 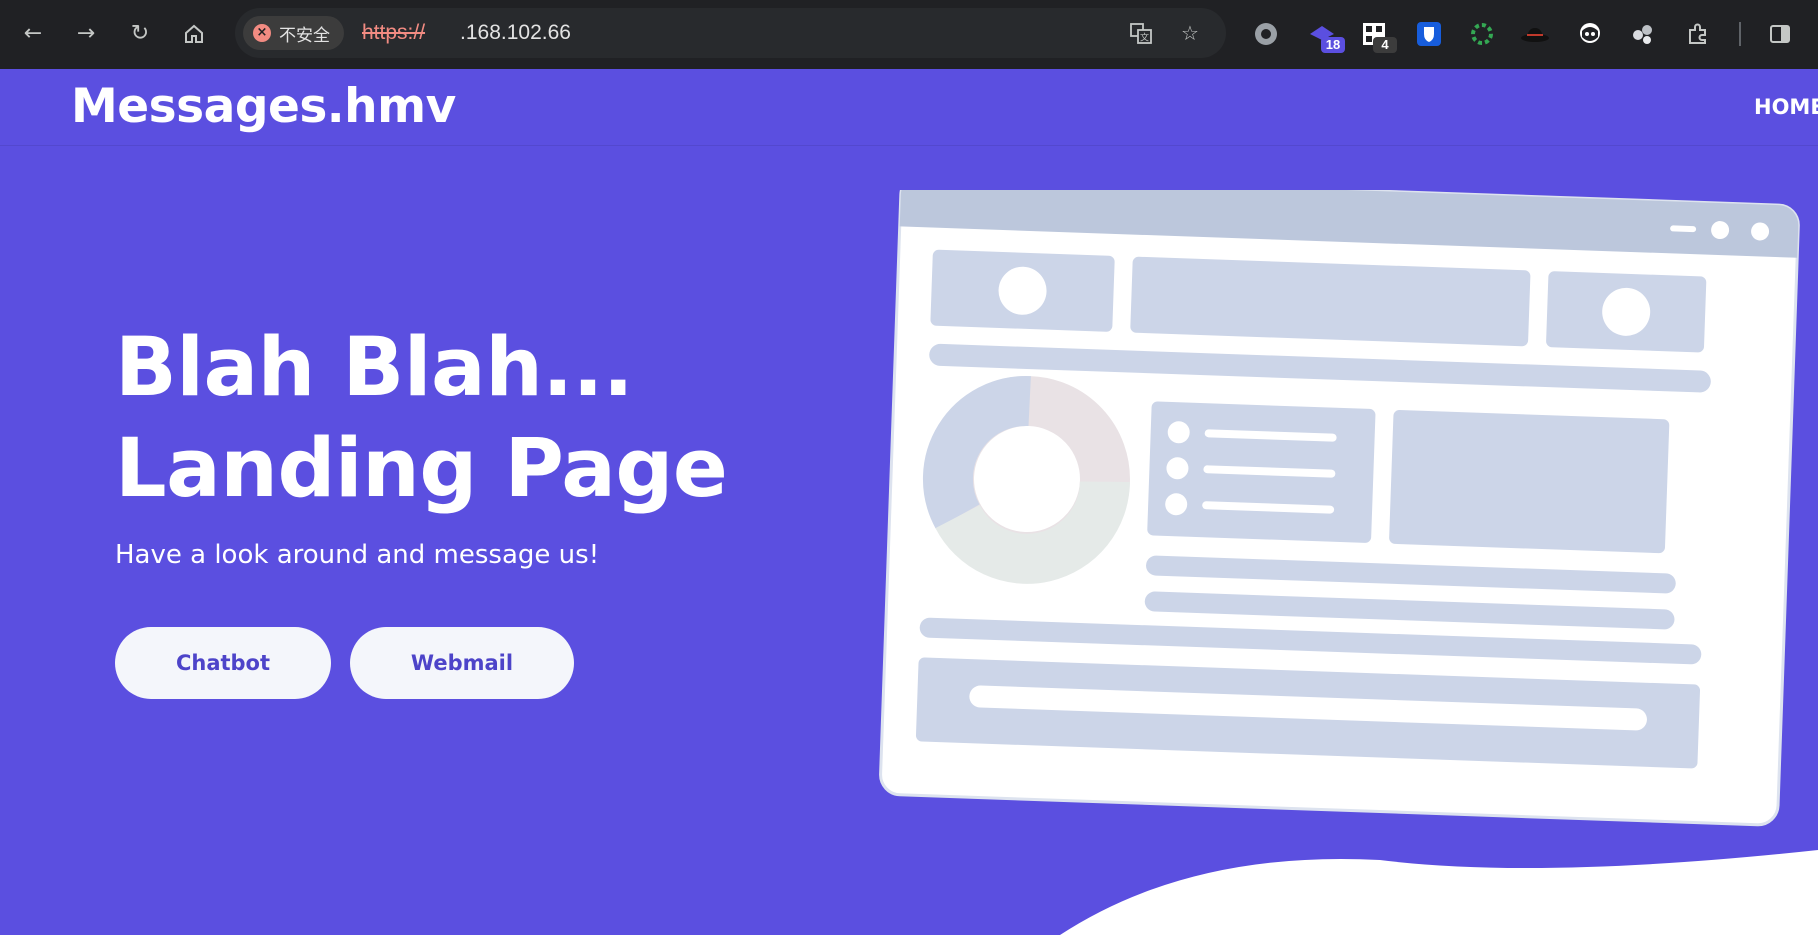 What do you see at coordinates (1535, 34) in the screenshot?
I see `fedora-icon` at bounding box center [1535, 34].